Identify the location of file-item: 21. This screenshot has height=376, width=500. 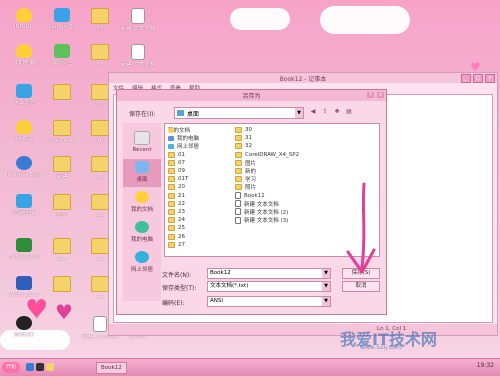
(183, 196).